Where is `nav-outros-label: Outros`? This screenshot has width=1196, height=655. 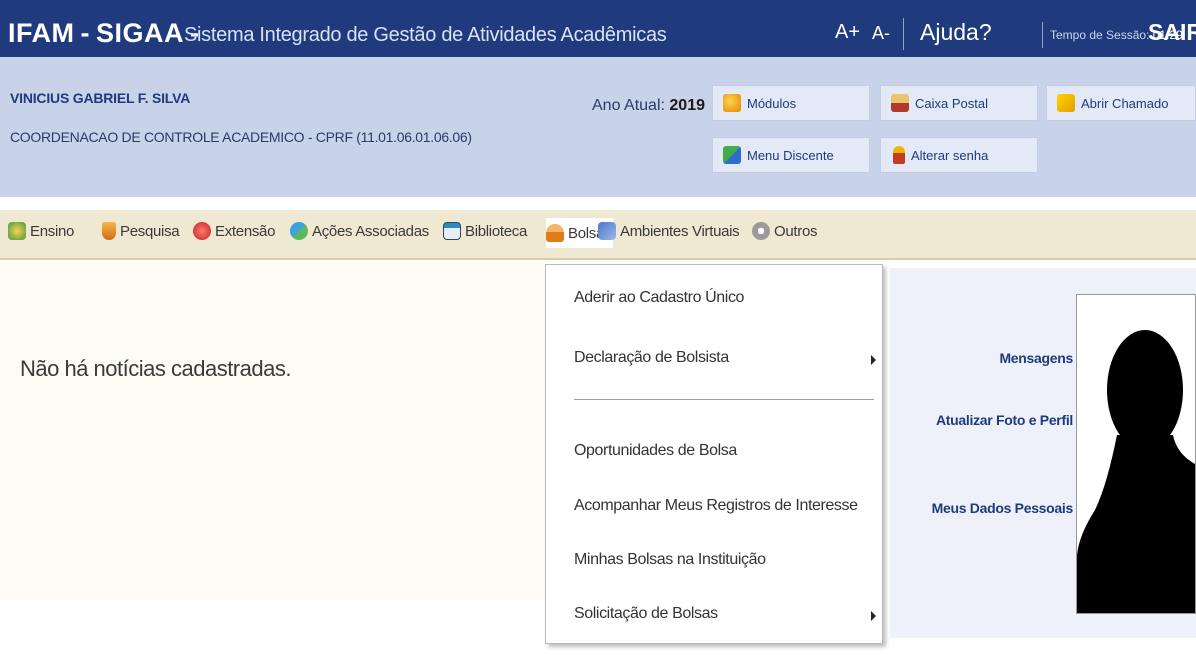
nav-outros-label: Outros is located at coordinates (796, 231).